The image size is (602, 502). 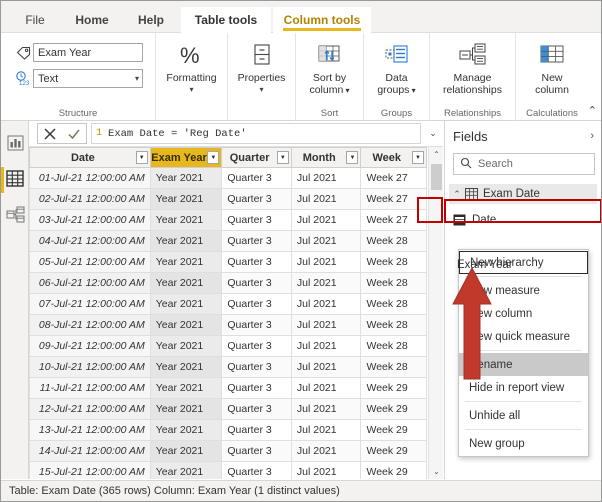 What do you see at coordinates (256, 157) in the screenshot?
I see `column-header-quarter: Quarter ▼` at bounding box center [256, 157].